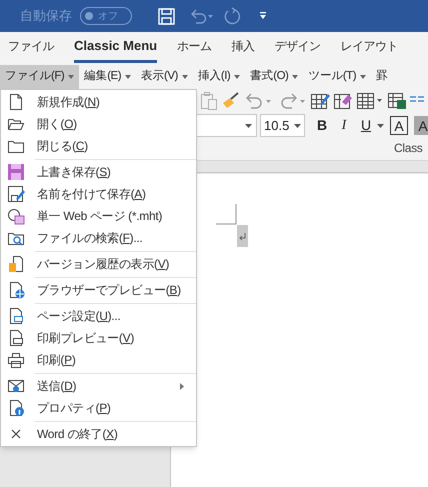  Describe the element at coordinates (369, 48) in the screenshot. I see `ribbon-tab: レイアウト` at that location.